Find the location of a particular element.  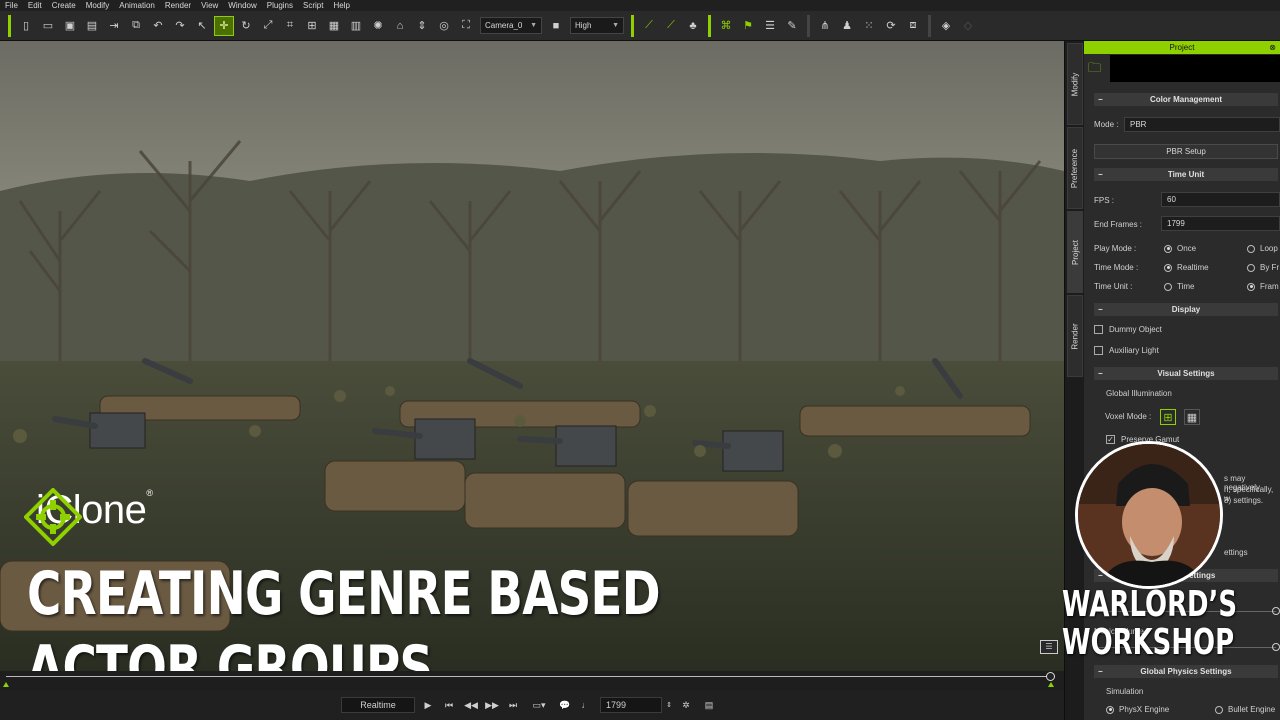

bullet-engine-radio: Bullet Engine is located at coordinates (1245, 709).